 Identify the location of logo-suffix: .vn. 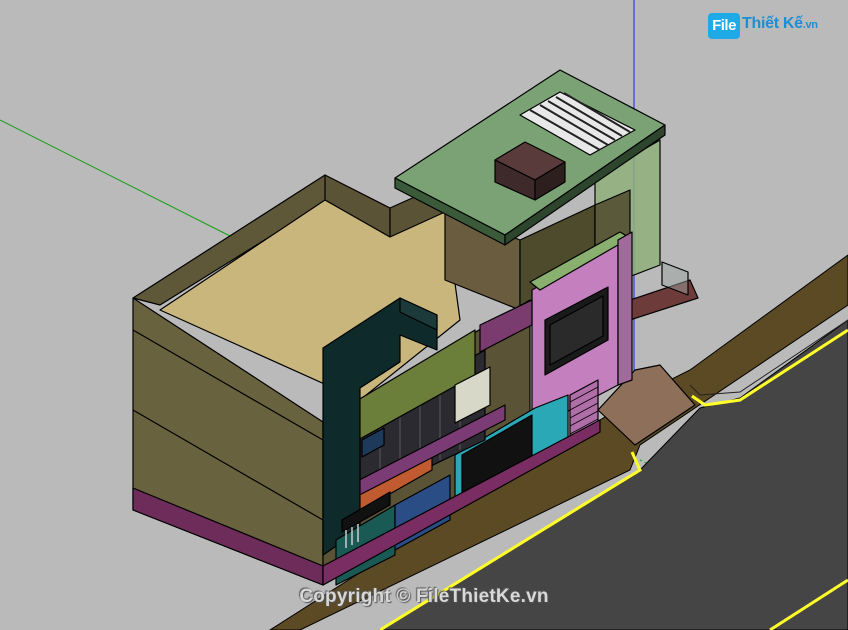
(810, 25).